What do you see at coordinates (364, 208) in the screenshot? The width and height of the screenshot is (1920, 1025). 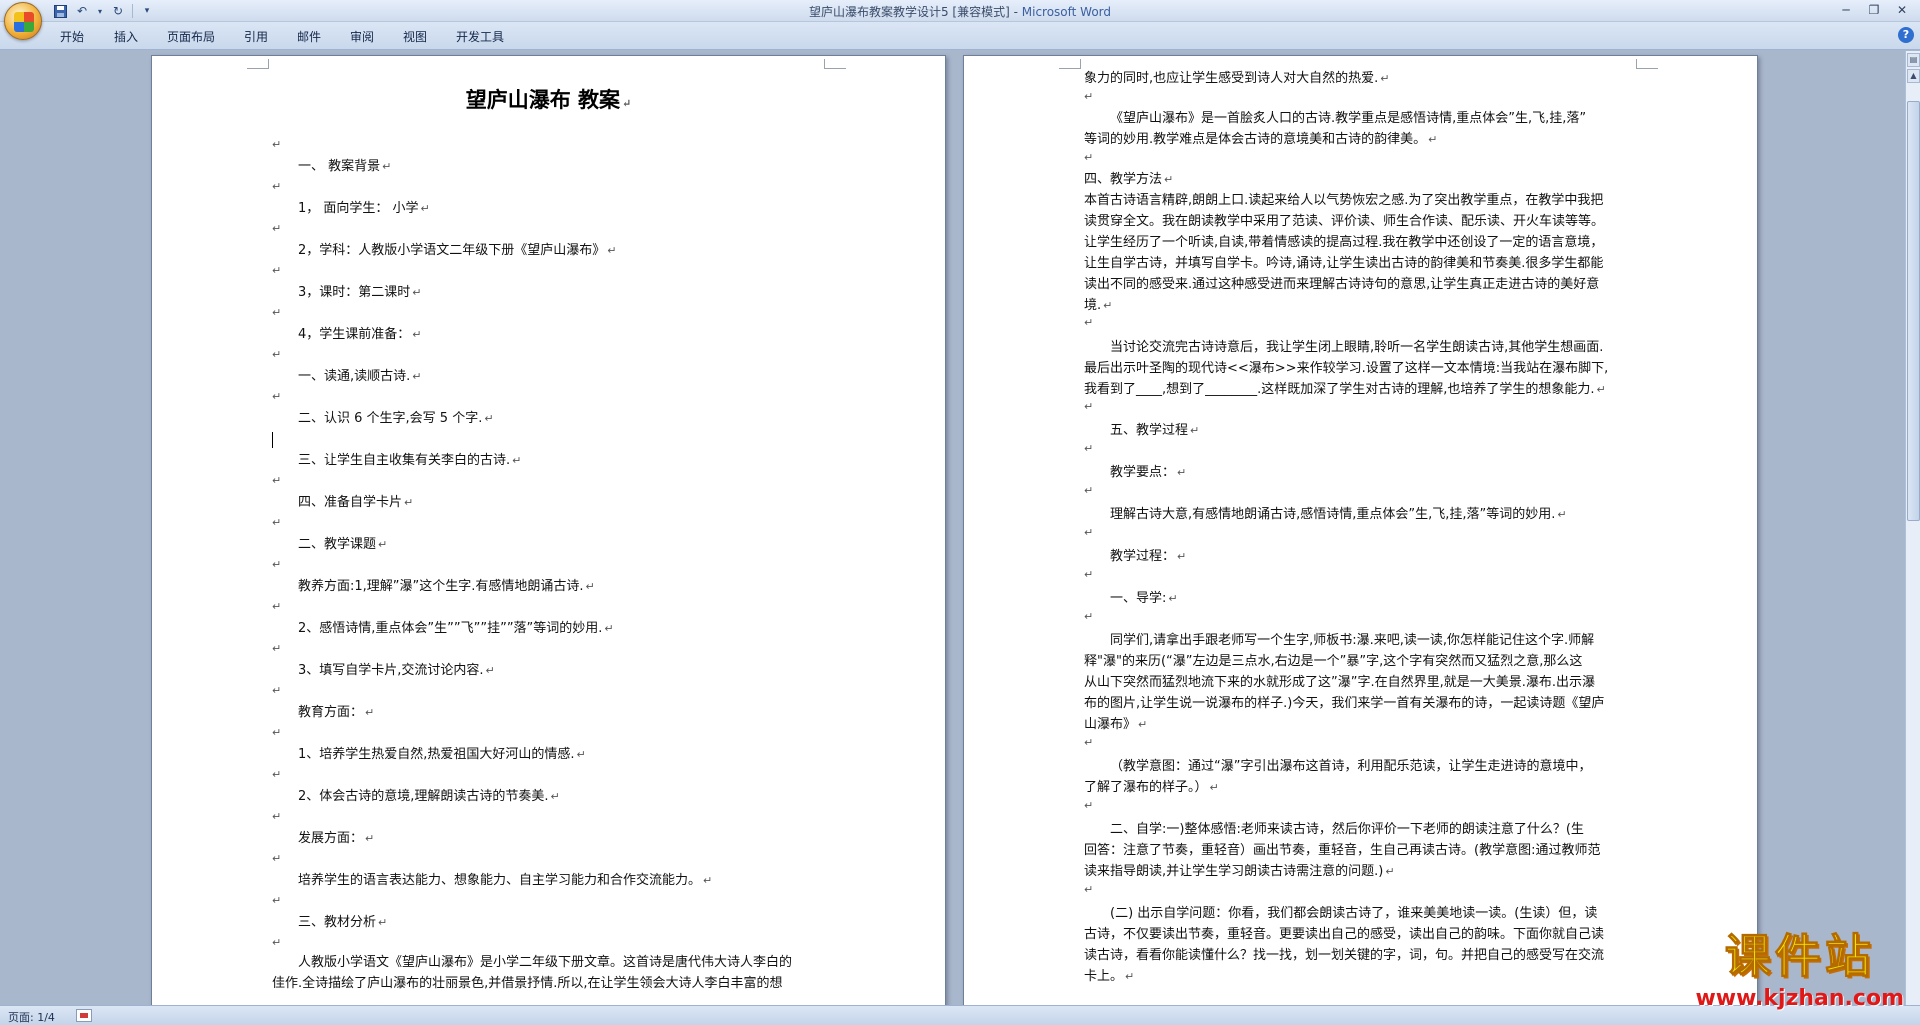 I see `doc-line: 1， 面向学生： 小学 ↵` at bounding box center [364, 208].